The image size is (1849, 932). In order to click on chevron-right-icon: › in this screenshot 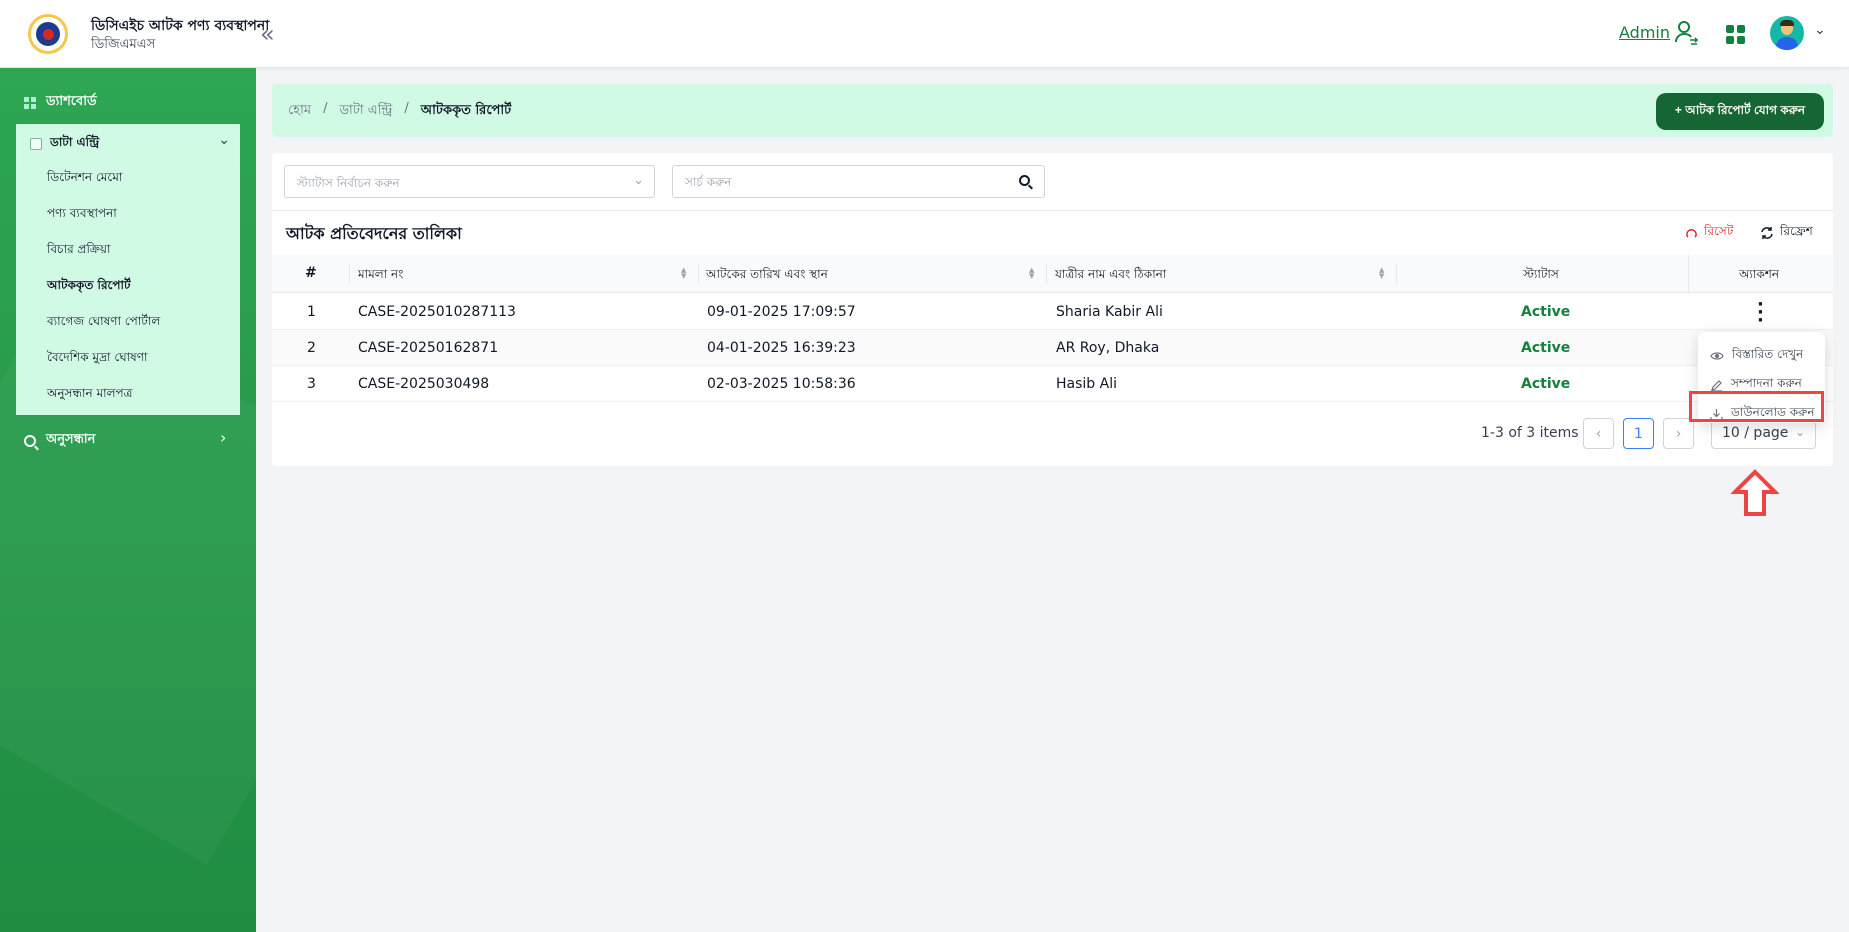, I will do `click(223, 437)`.